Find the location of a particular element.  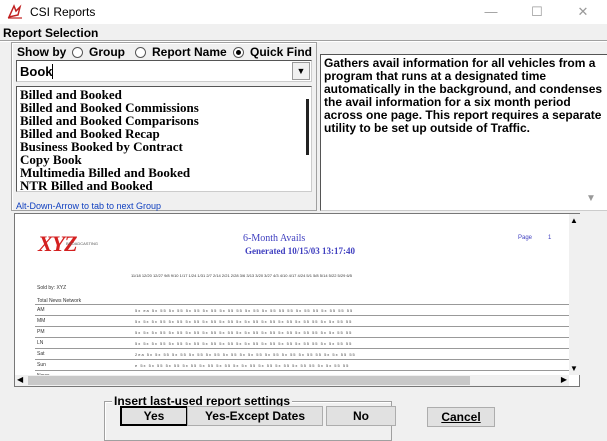

show-by-label: Show by is located at coordinates (42, 52).